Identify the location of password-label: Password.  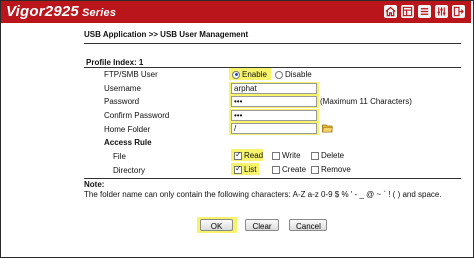
(122, 101).